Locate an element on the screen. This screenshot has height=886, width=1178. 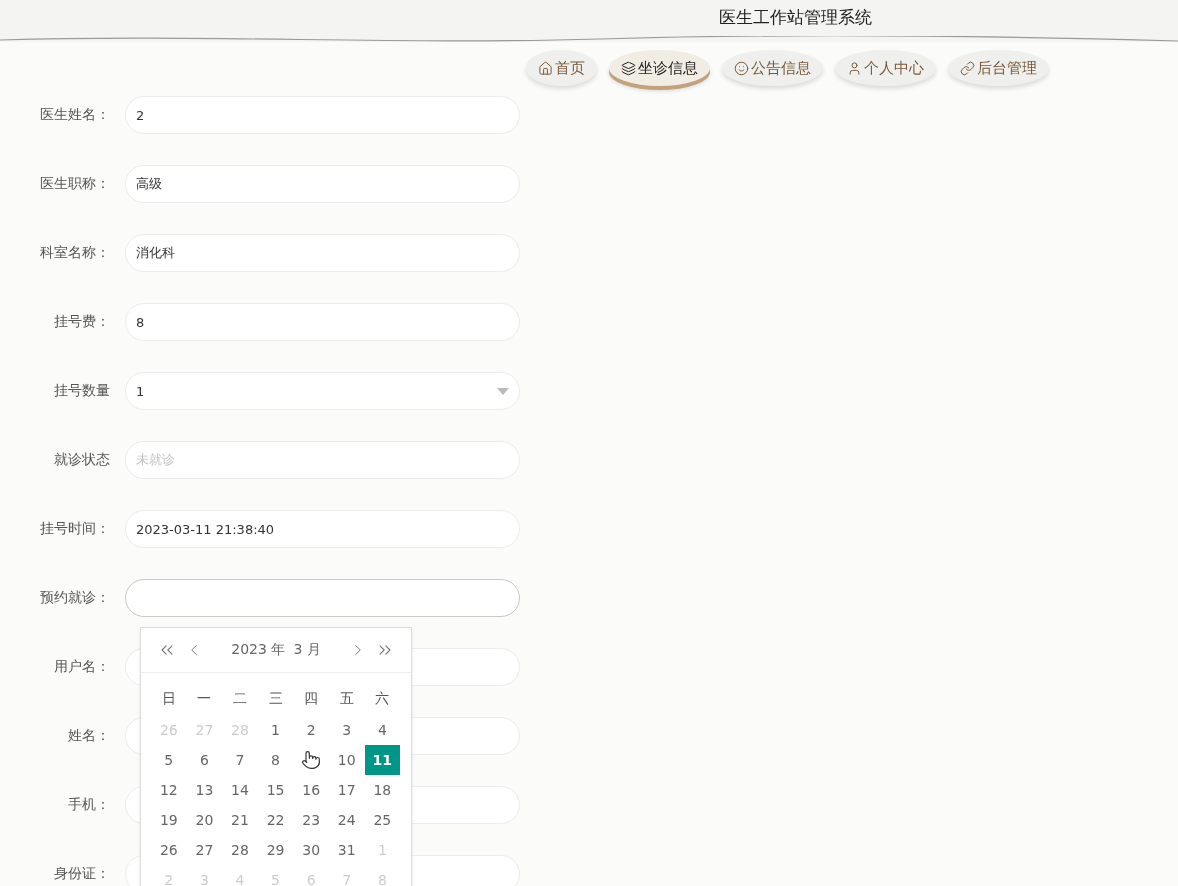
calendar-day: 2 is located at coordinates (311, 730).